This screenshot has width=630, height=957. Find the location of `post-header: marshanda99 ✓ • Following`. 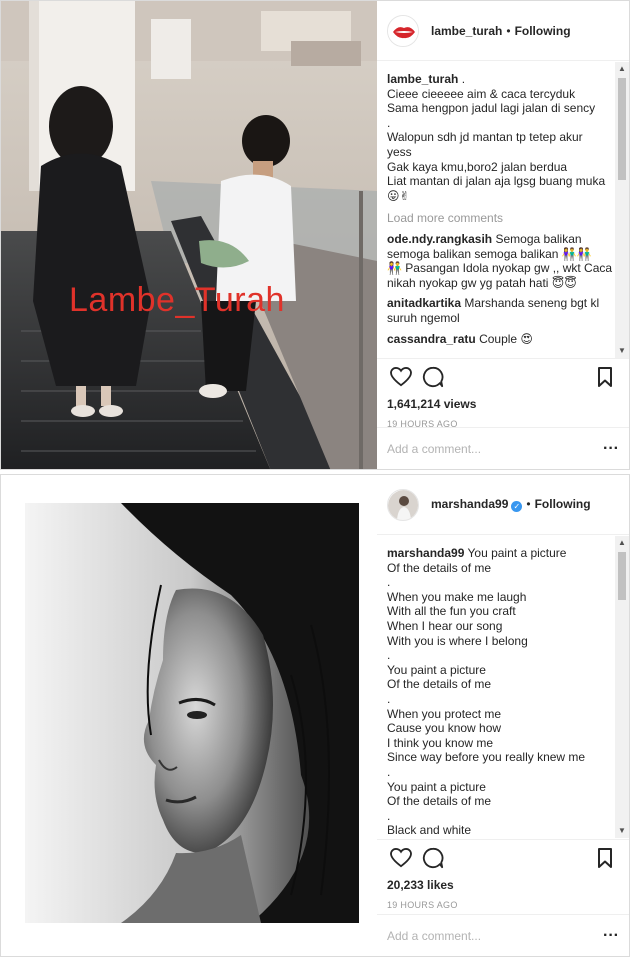

post-header: marshanda99 ✓ • Following is located at coordinates (503, 505).